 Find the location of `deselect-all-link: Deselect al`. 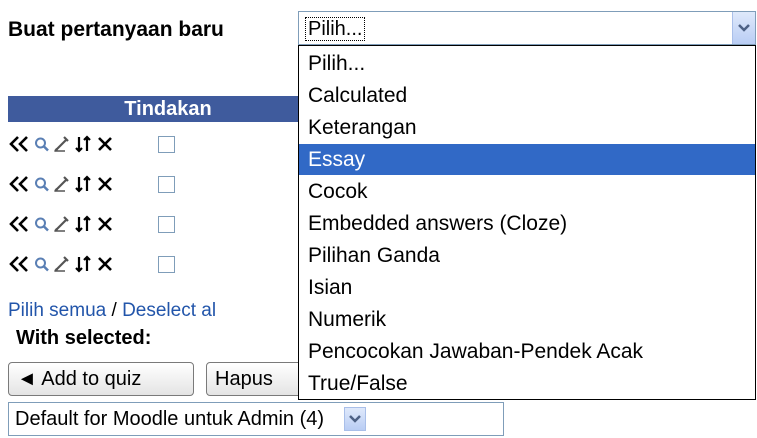

deselect-all-link: Deselect al is located at coordinates (169, 310).